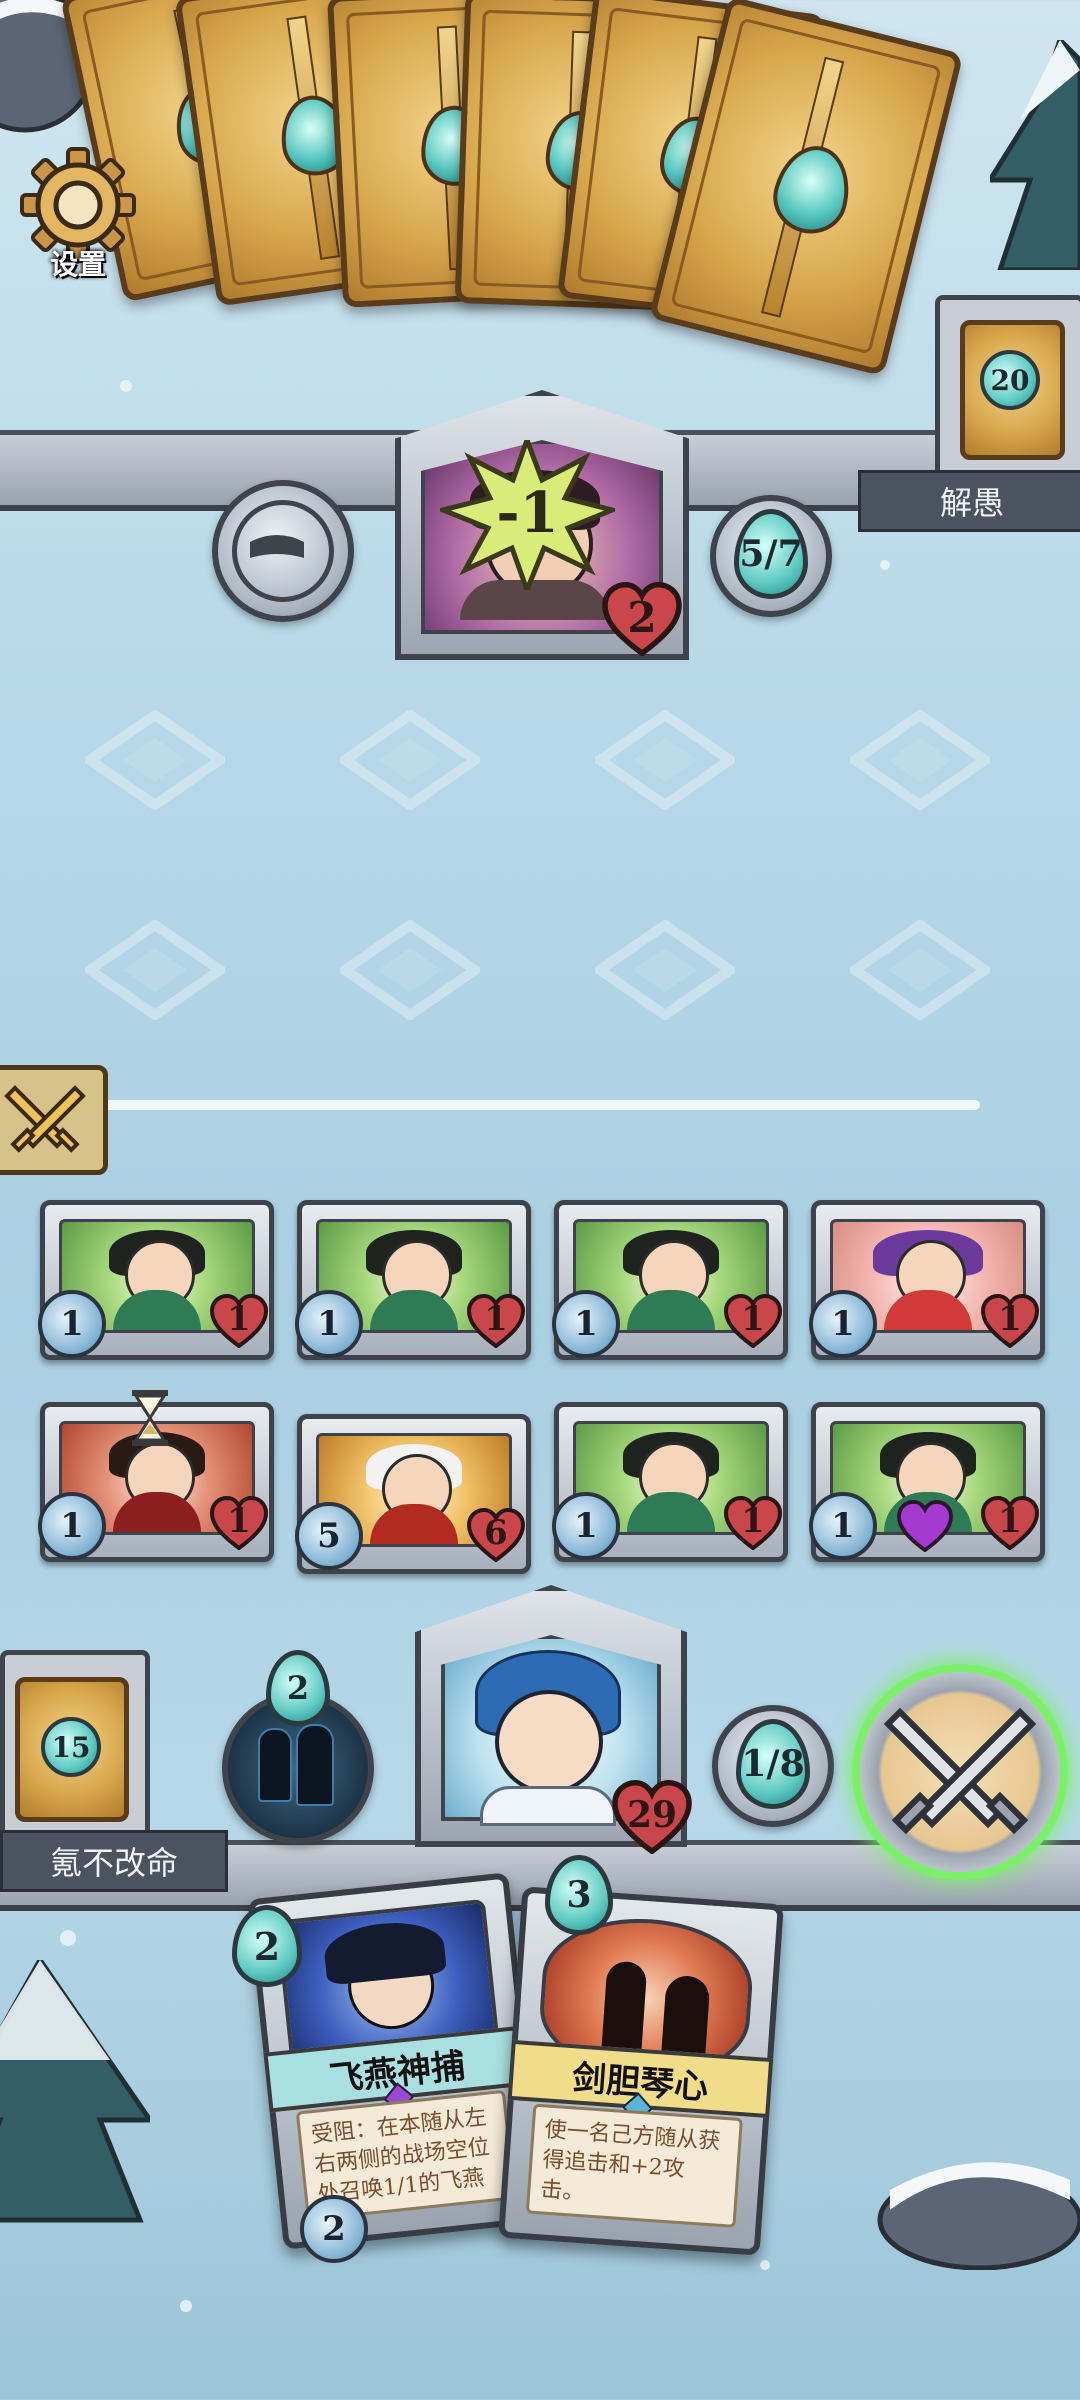 This screenshot has width=1080, height=2400. I want to click on settings-button: 设置, so click(78, 215).